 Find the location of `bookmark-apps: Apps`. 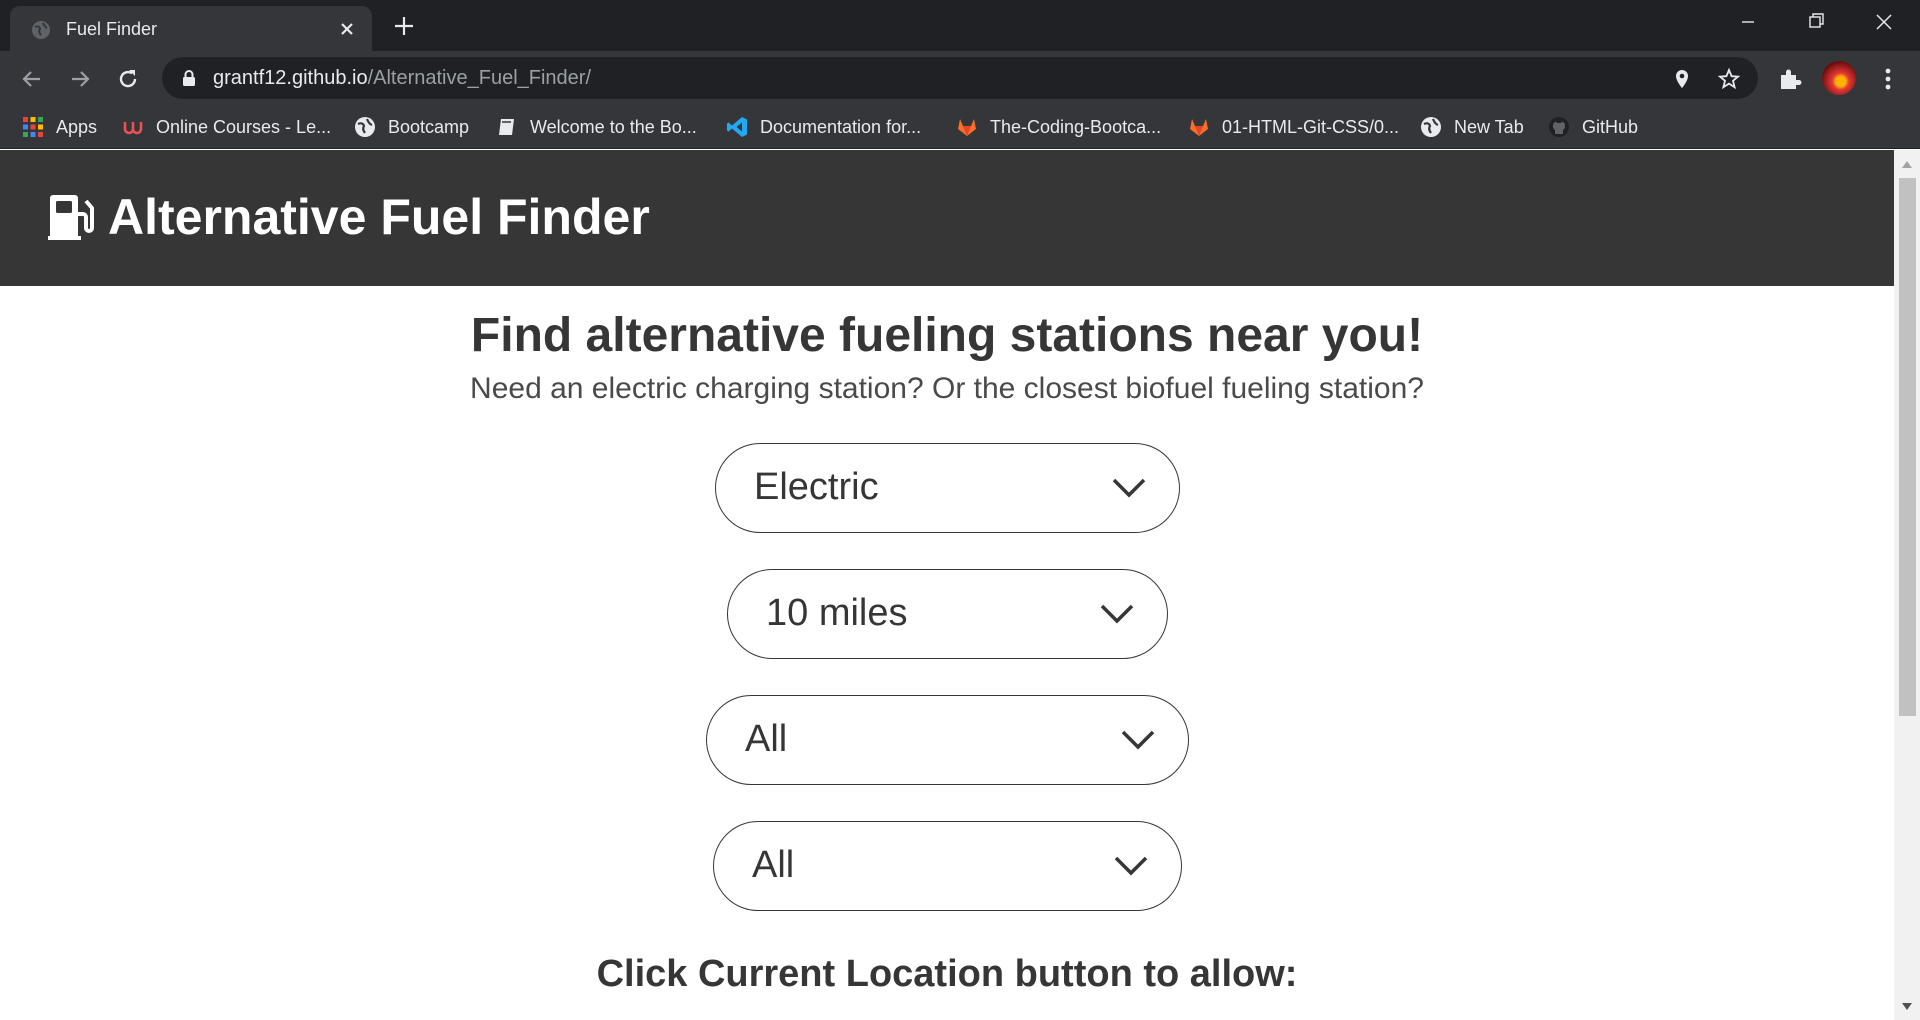

bookmark-apps: Apps is located at coordinates (59, 127).